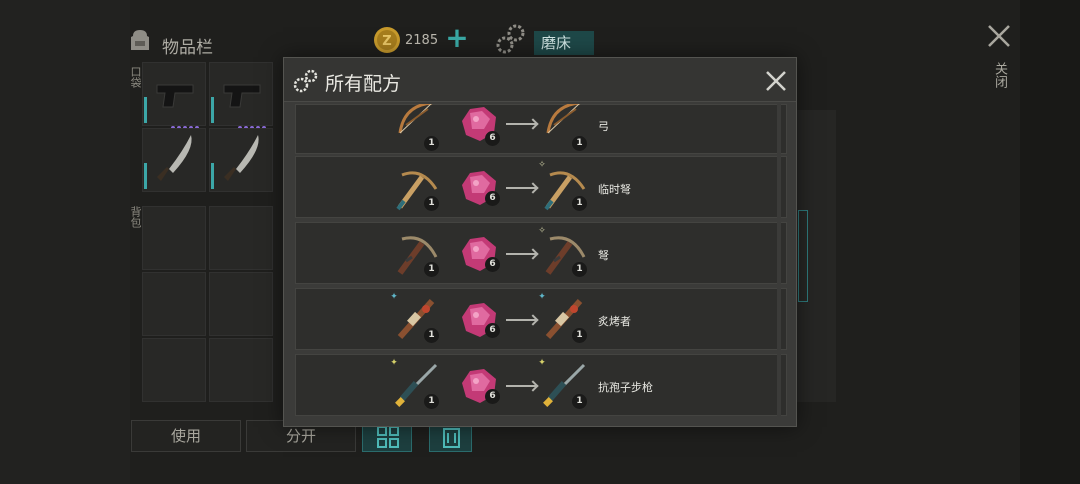 The image size is (1080, 484). I want to click on svg-text: Z, so click(386, 41).